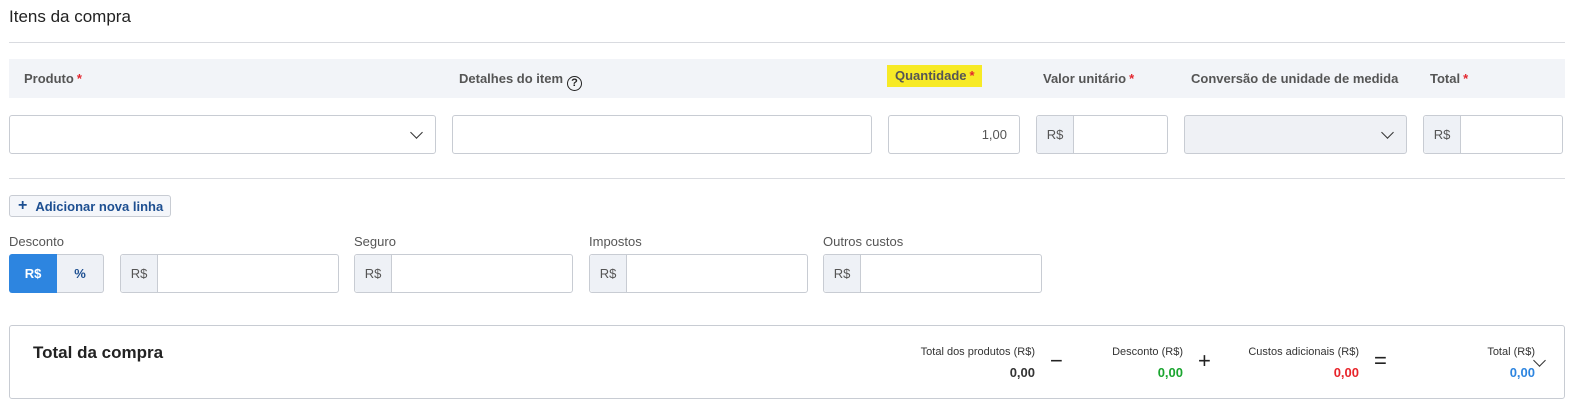 The height and width of the screenshot is (410, 1588). I want to click on add-line-button: + Adicionar nova linha, so click(90, 206).